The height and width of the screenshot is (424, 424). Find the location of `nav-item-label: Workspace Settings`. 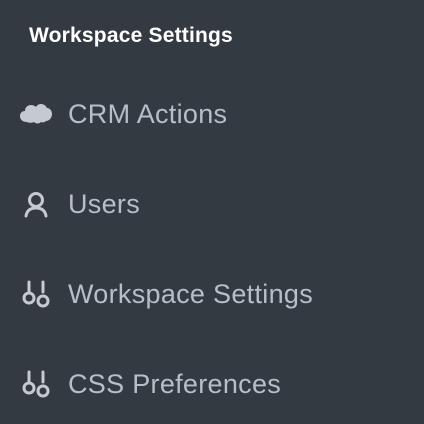

nav-item-label: Workspace Settings is located at coordinates (191, 293).